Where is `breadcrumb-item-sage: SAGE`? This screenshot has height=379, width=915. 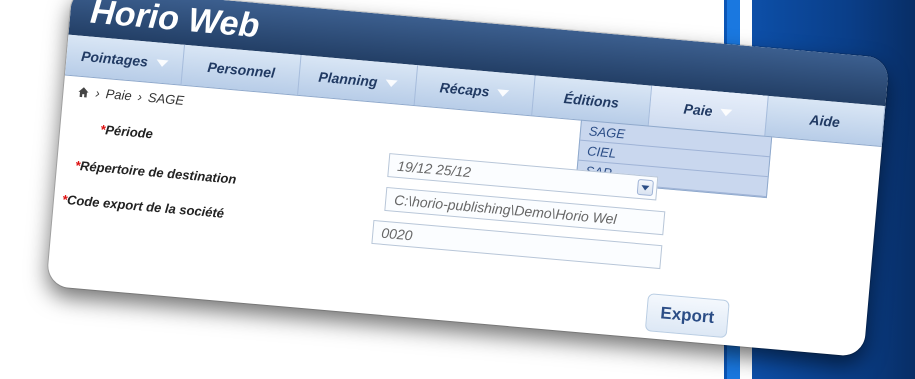
breadcrumb-item-sage: SAGE is located at coordinates (166, 98).